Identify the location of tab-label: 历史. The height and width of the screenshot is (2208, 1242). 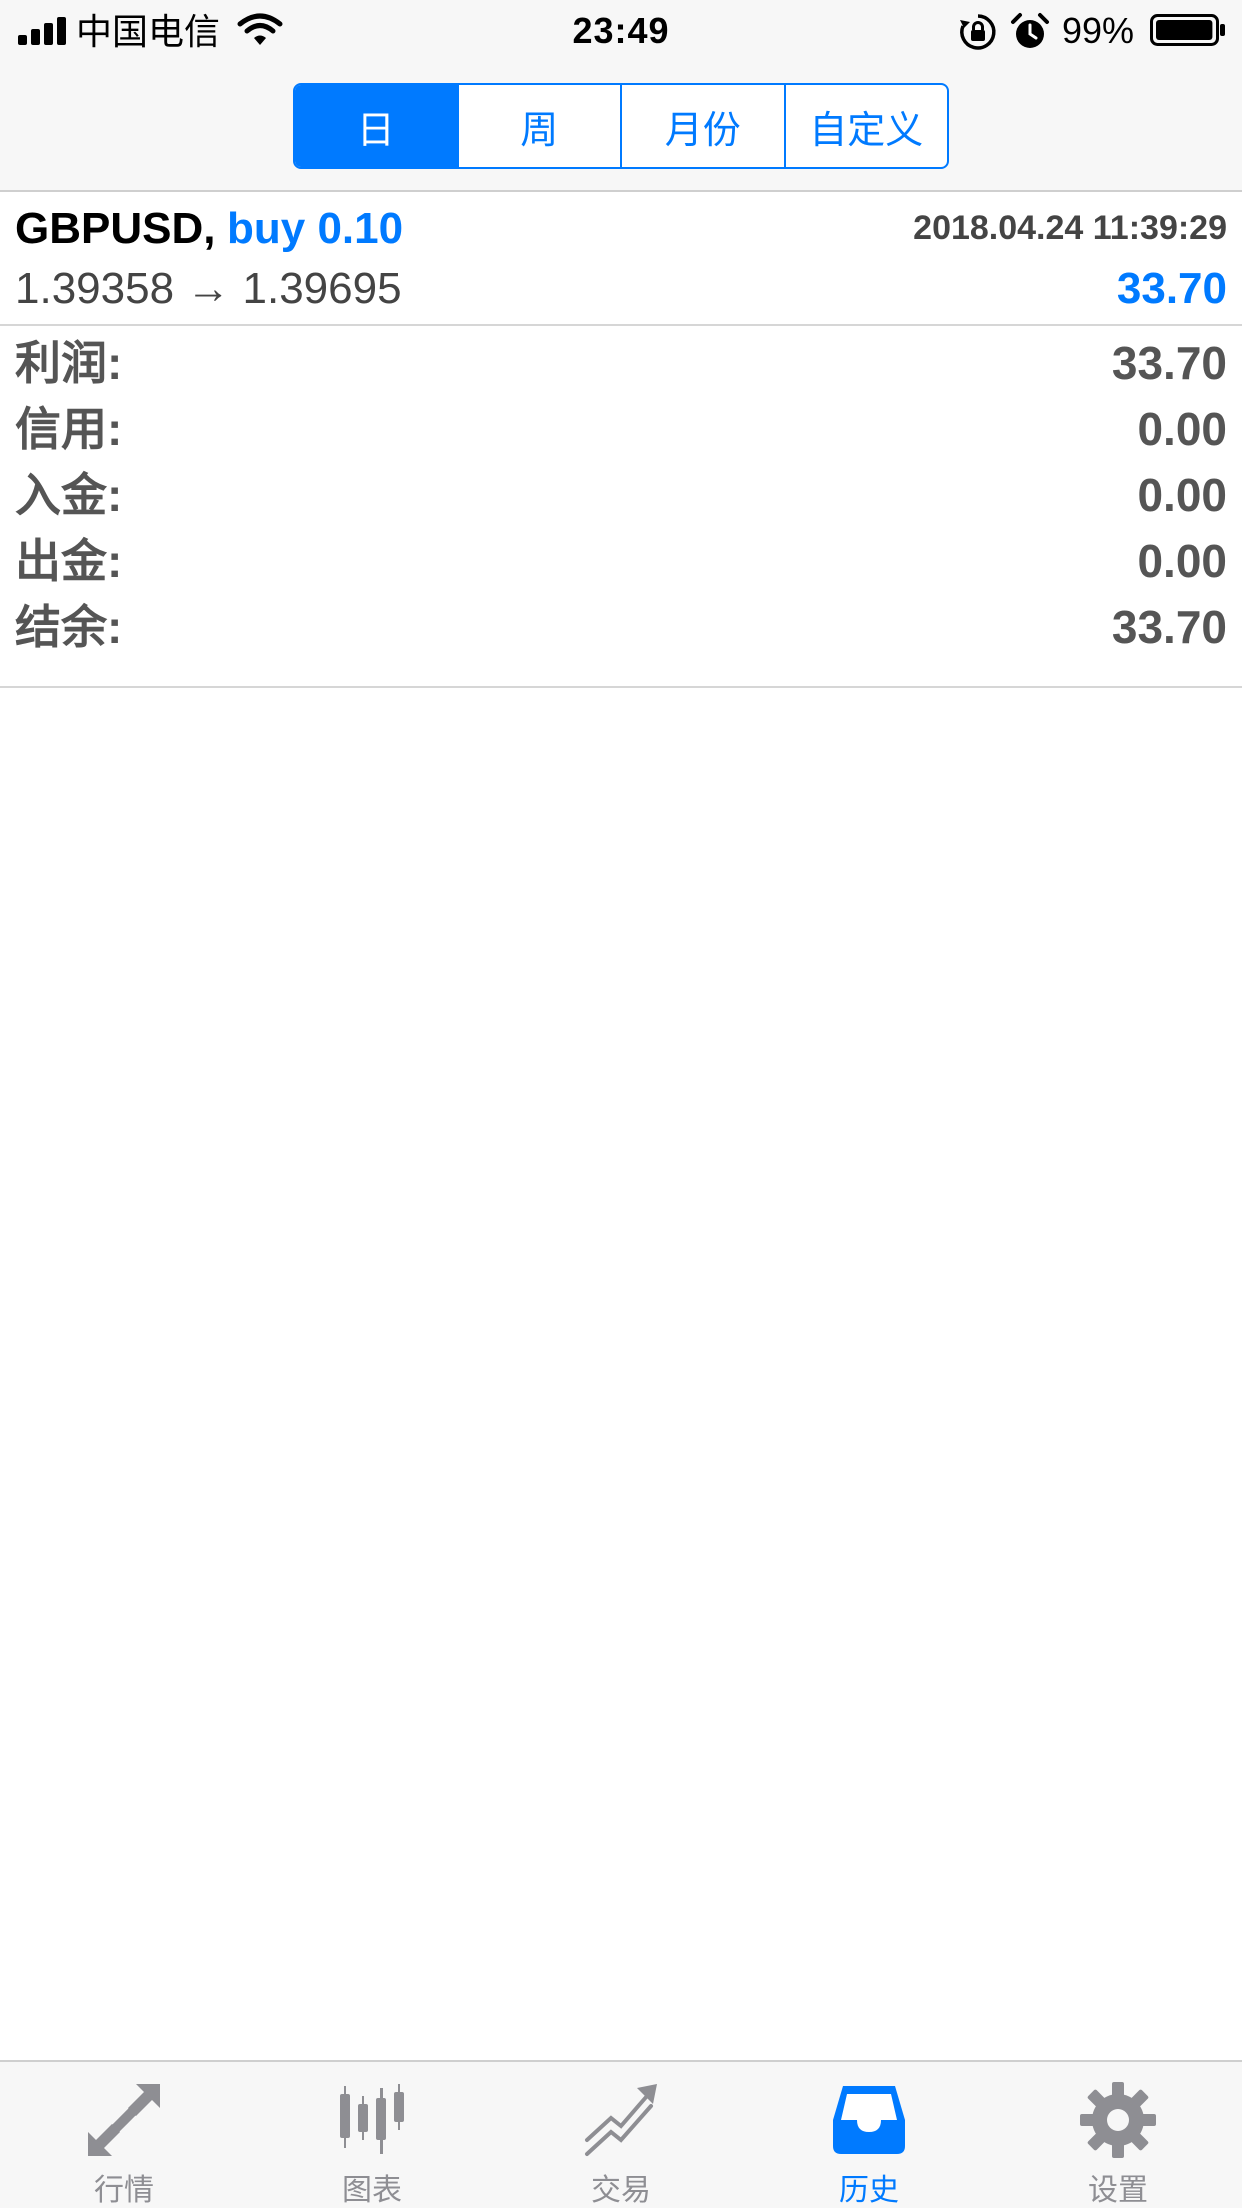
(869, 2190).